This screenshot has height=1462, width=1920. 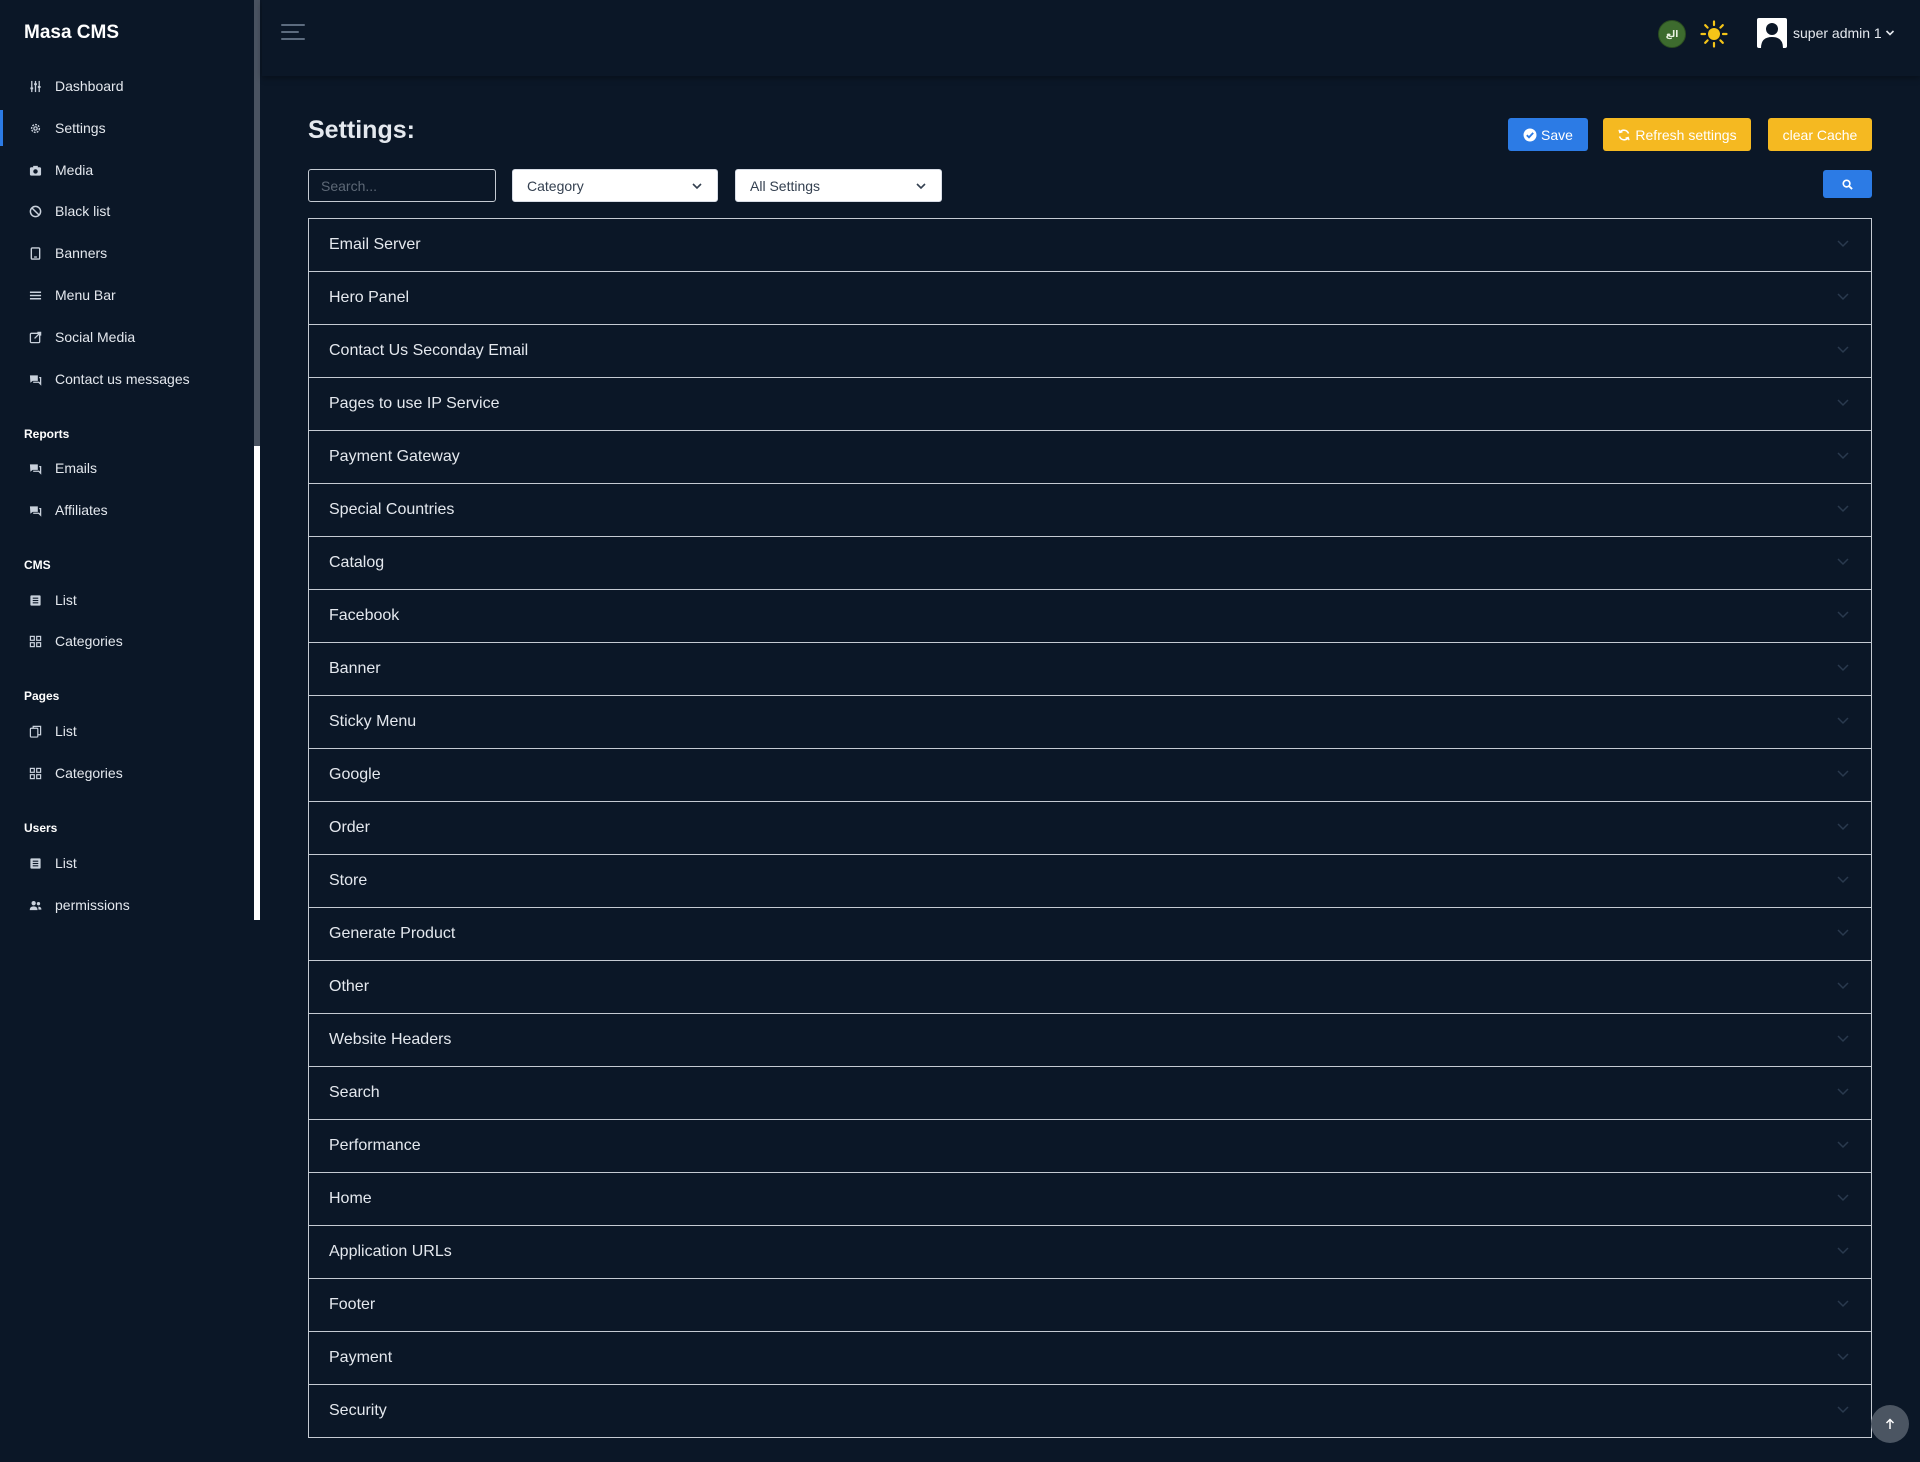 I want to click on accordion-item-security: Security, so click(x=1090, y=1411).